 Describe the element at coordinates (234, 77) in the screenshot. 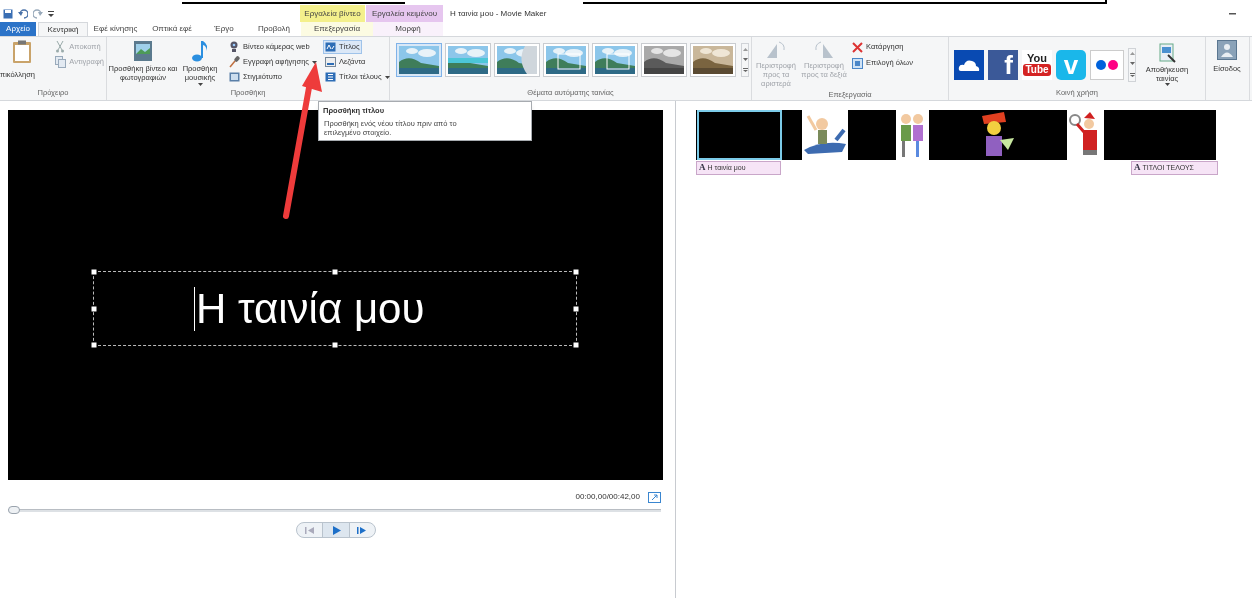

I see `snapshot-icon` at that location.